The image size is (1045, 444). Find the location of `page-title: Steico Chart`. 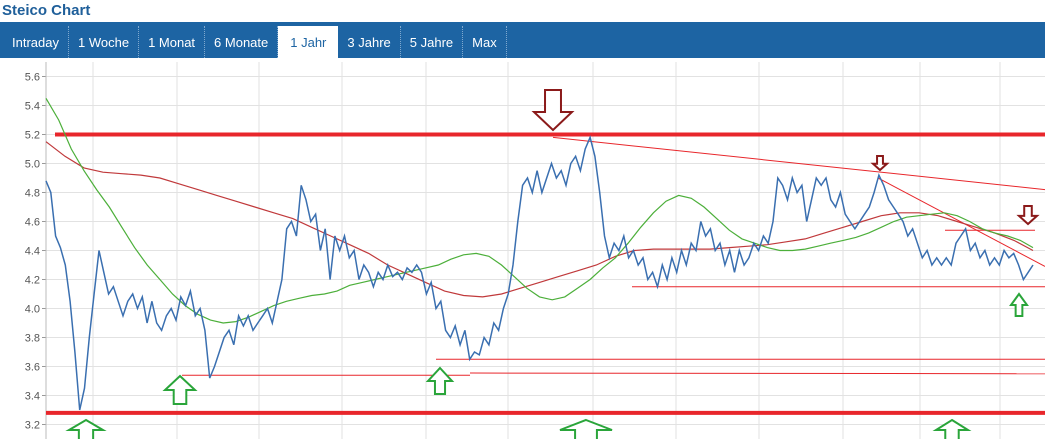

page-title: Steico Chart is located at coordinates (46, 10).